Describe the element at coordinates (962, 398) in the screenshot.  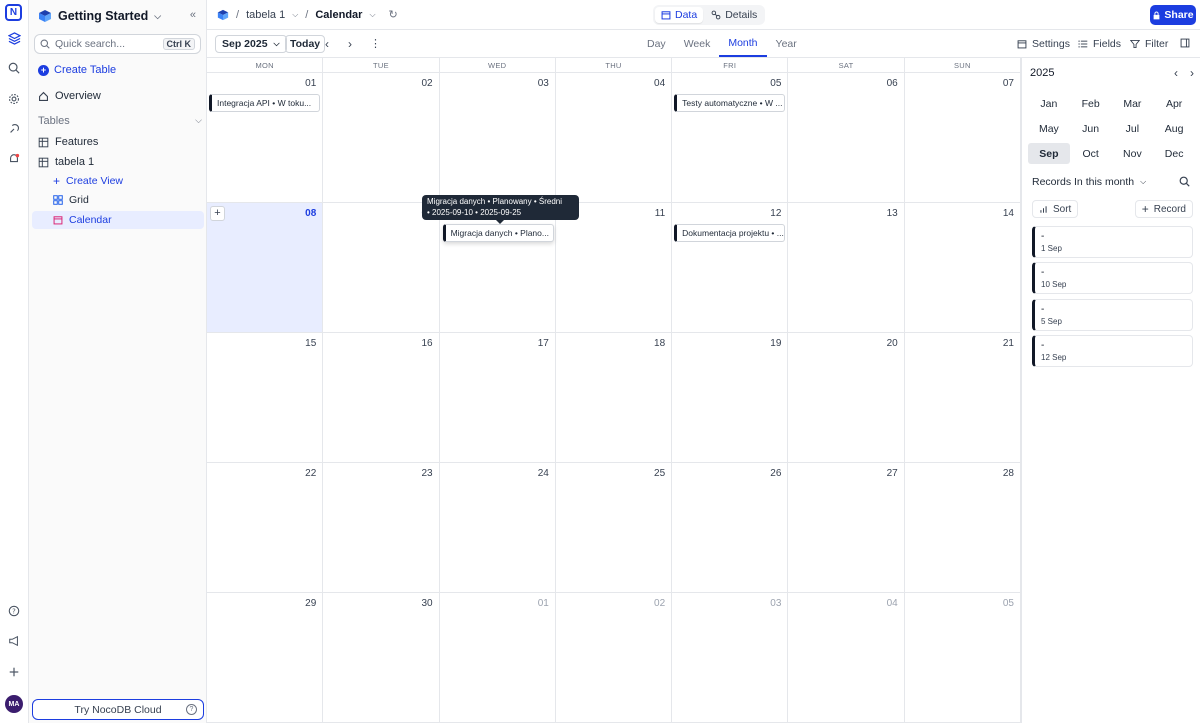
I see `day-cell: 21` at that location.